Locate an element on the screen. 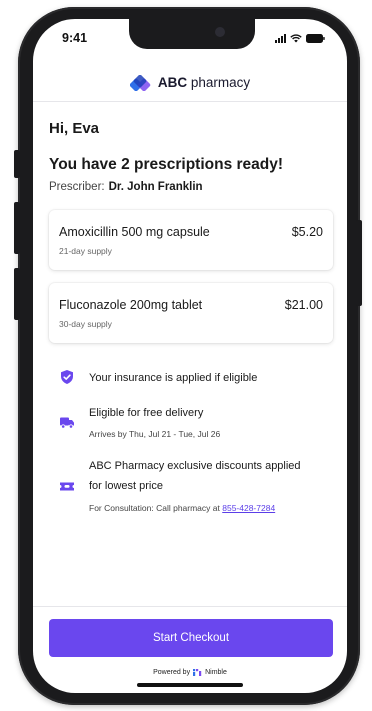 This screenshot has width=372, height=711. prescriptions-ready-title: You have 2 prescriptions ready! is located at coordinates (166, 164).